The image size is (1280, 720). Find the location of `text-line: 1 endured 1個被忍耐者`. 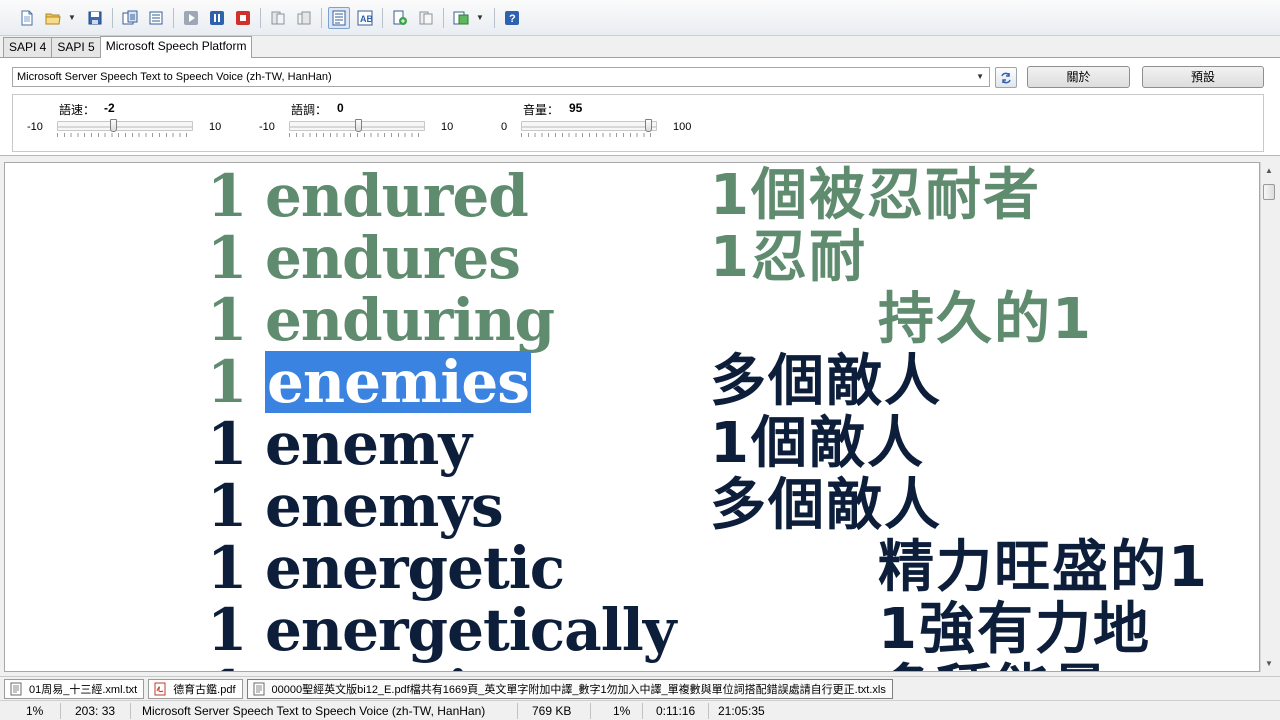

text-line: 1 endured 1個被忍耐者 is located at coordinates (632, 196).